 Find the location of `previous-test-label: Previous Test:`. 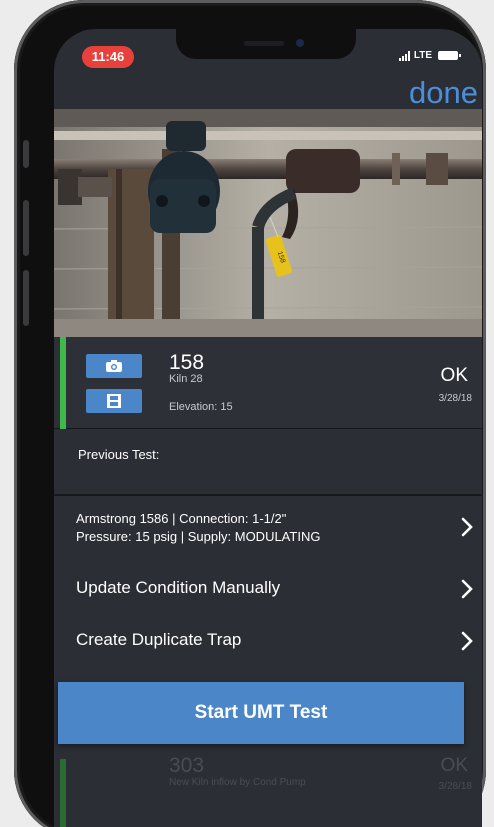

previous-test-label: Previous Test: is located at coordinates (119, 454).